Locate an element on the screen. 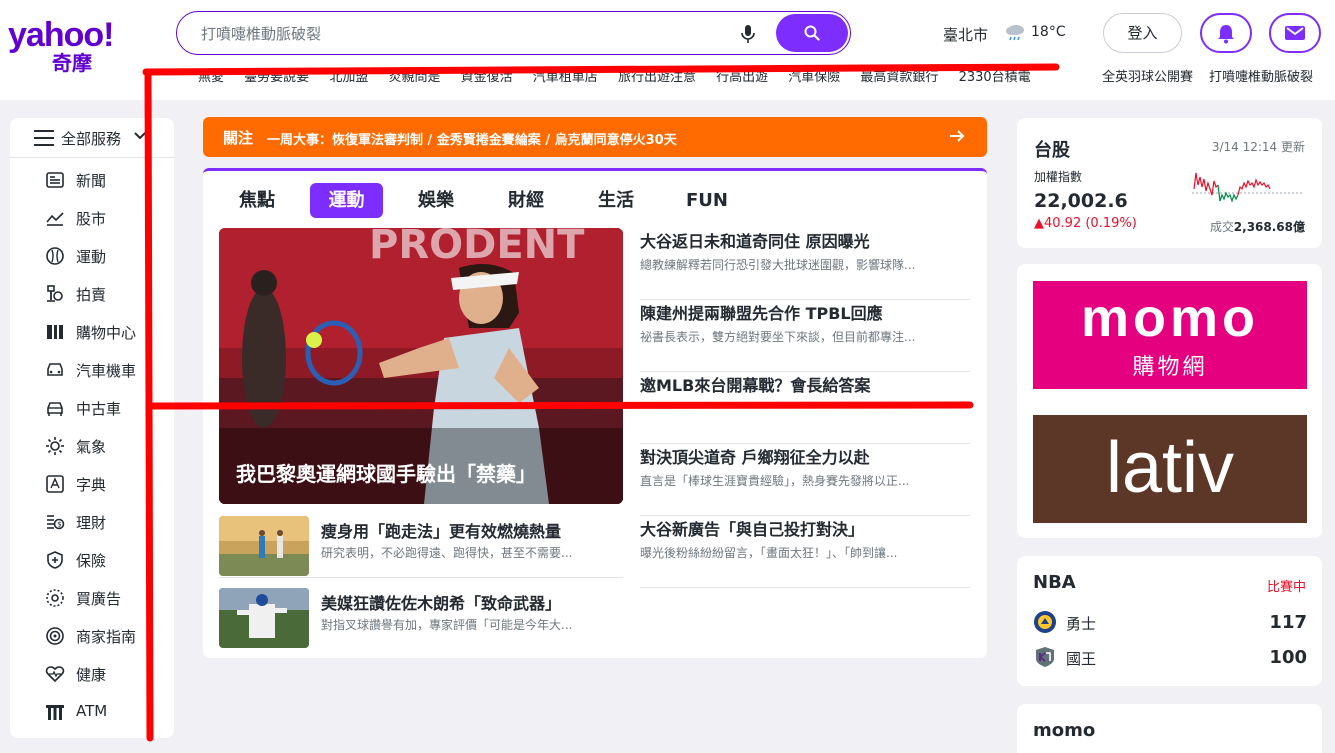 The image size is (1335, 753). svg-text: PRODENT is located at coordinates (477, 248).